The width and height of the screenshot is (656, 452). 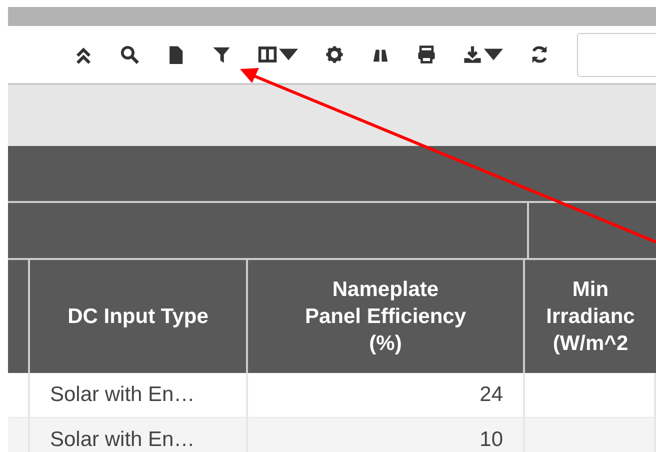 I want to click on column-header: Nameplate Panel Efficiency (%), so click(x=386, y=316).